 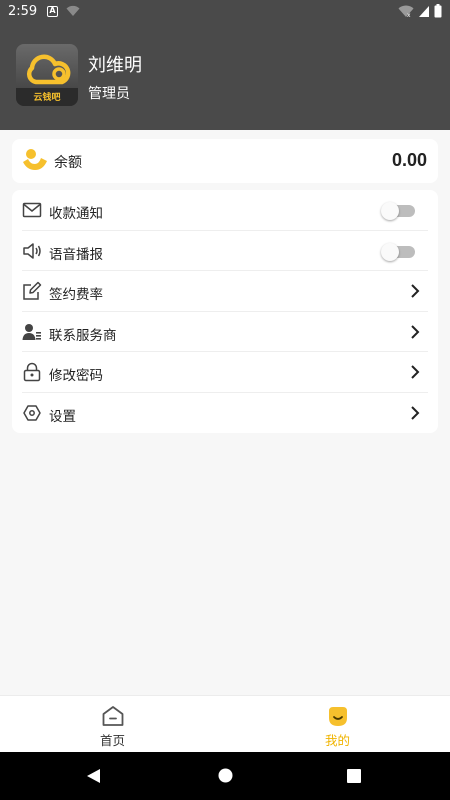 I want to click on back-icon, so click(x=94, y=778).